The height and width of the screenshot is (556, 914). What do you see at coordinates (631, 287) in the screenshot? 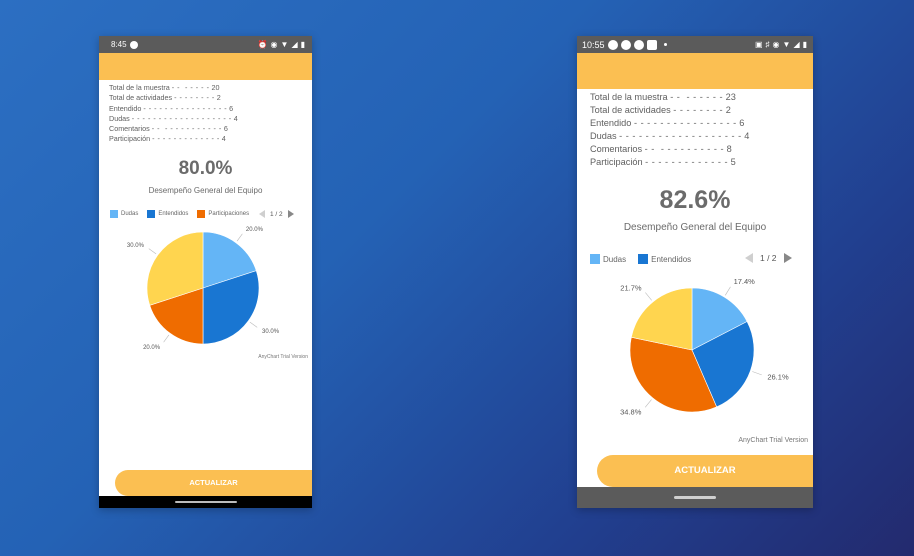
I see `pie-slice-label: 21.7%` at bounding box center [631, 287].